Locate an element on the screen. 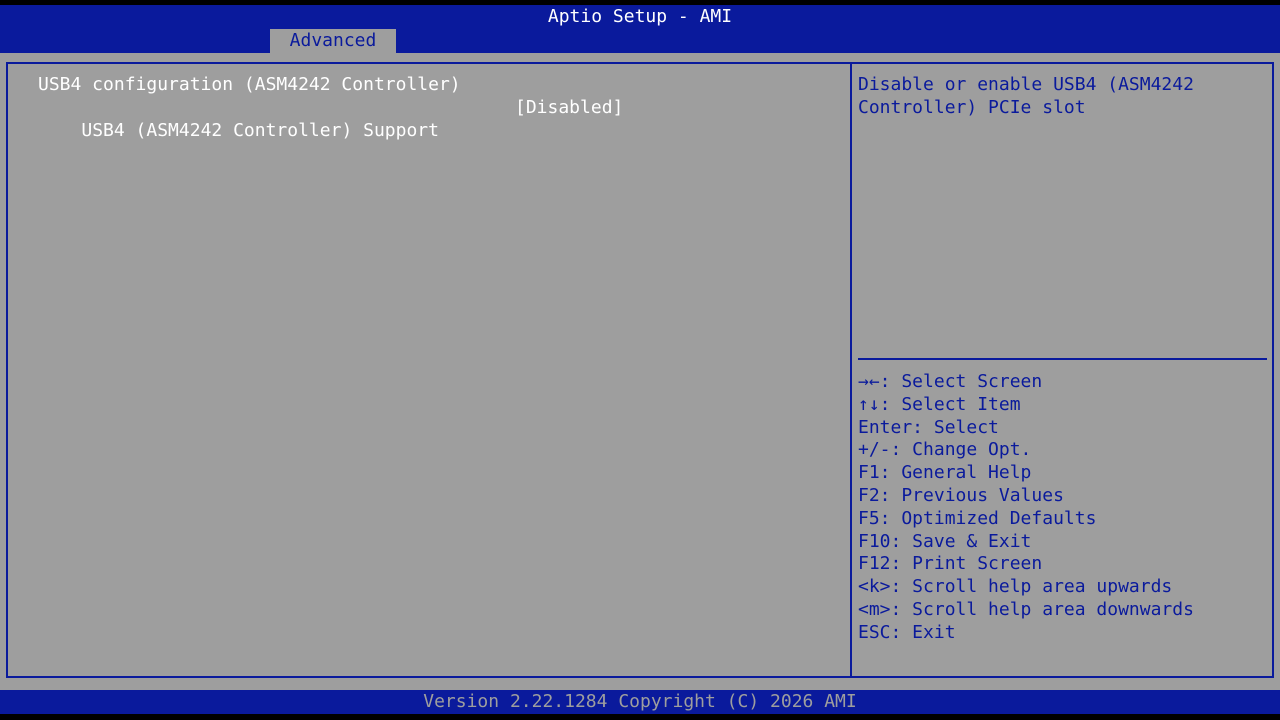 The height and width of the screenshot is (720, 1280). key-hint-scroll-down: <m>: Scroll help area downwards is located at coordinates (1026, 609).